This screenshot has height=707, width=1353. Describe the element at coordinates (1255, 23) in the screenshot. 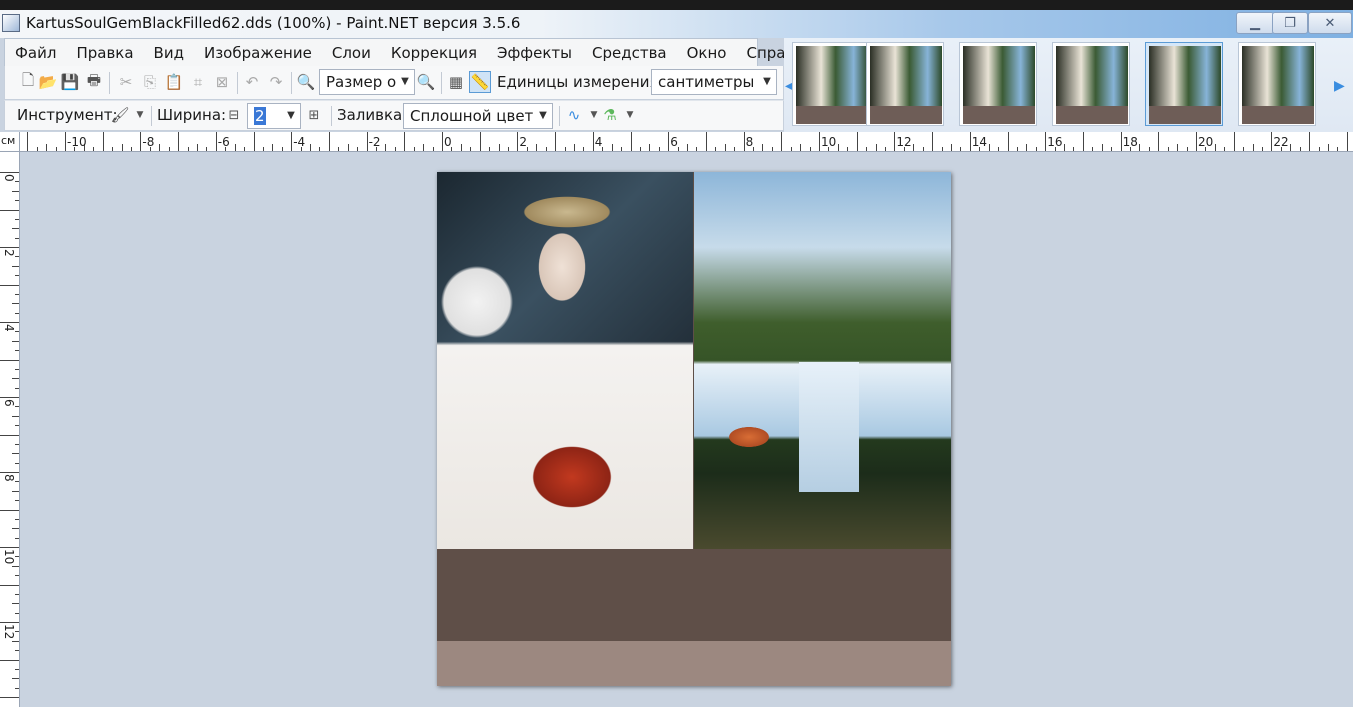

I see `minimize-button: ▁` at that location.